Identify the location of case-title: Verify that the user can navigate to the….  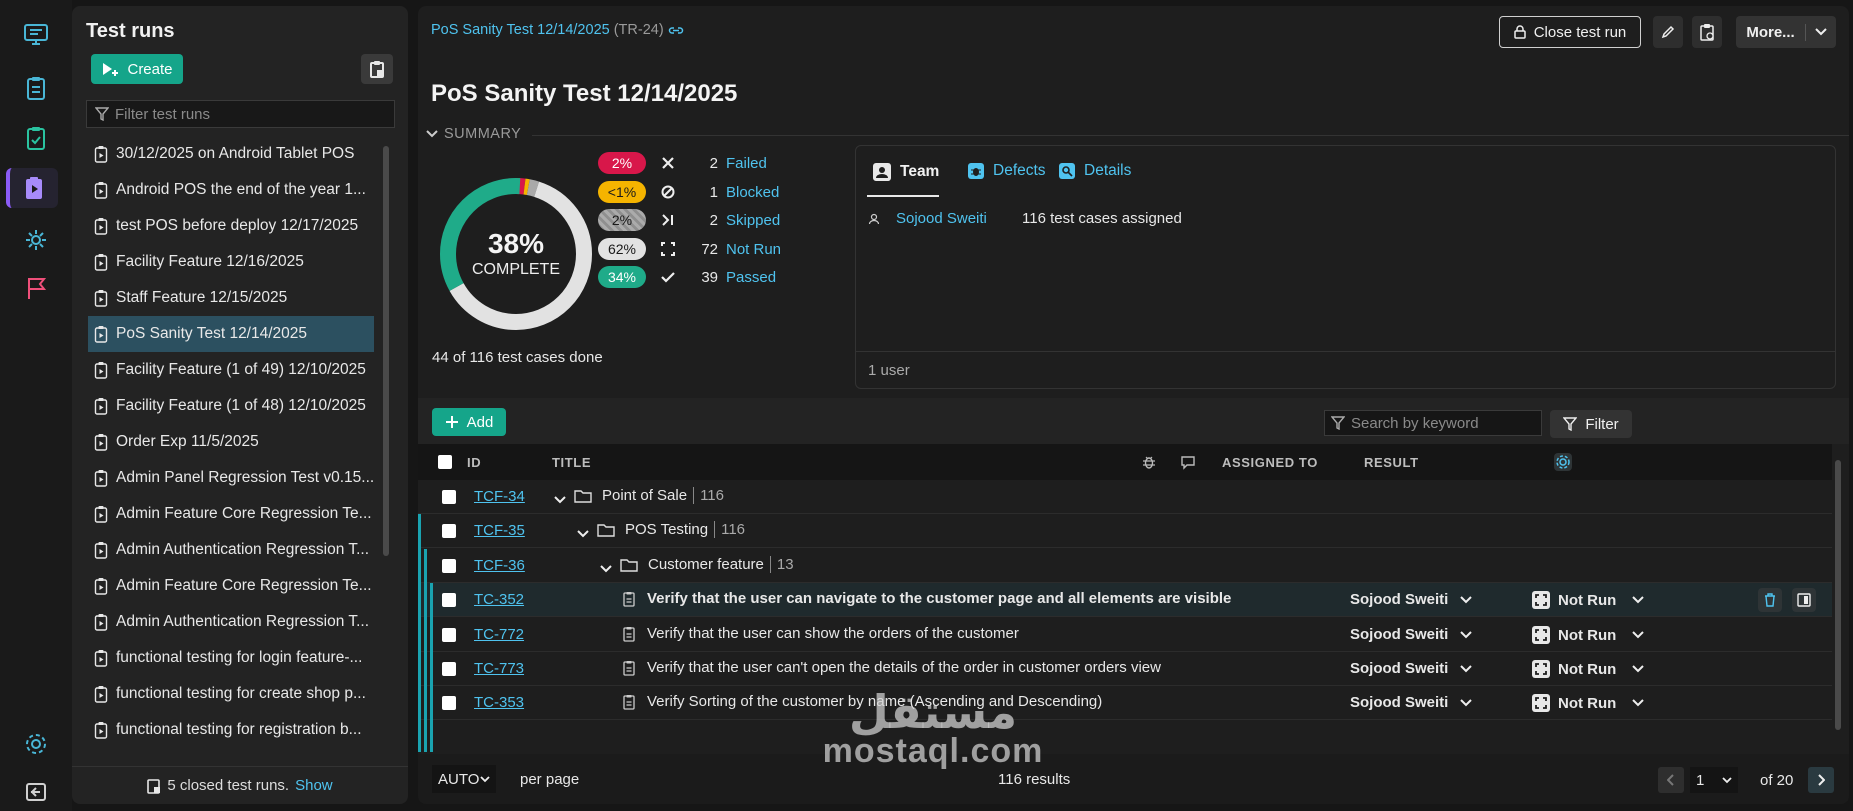
(927, 598).